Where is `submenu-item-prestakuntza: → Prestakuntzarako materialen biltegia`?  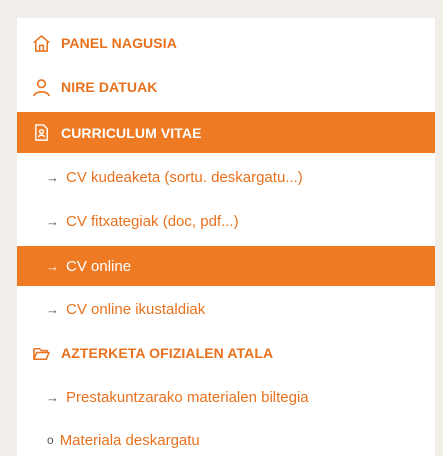 submenu-item-prestakuntza: → Prestakuntzarako materialen biltegia is located at coordinates (226, 397).